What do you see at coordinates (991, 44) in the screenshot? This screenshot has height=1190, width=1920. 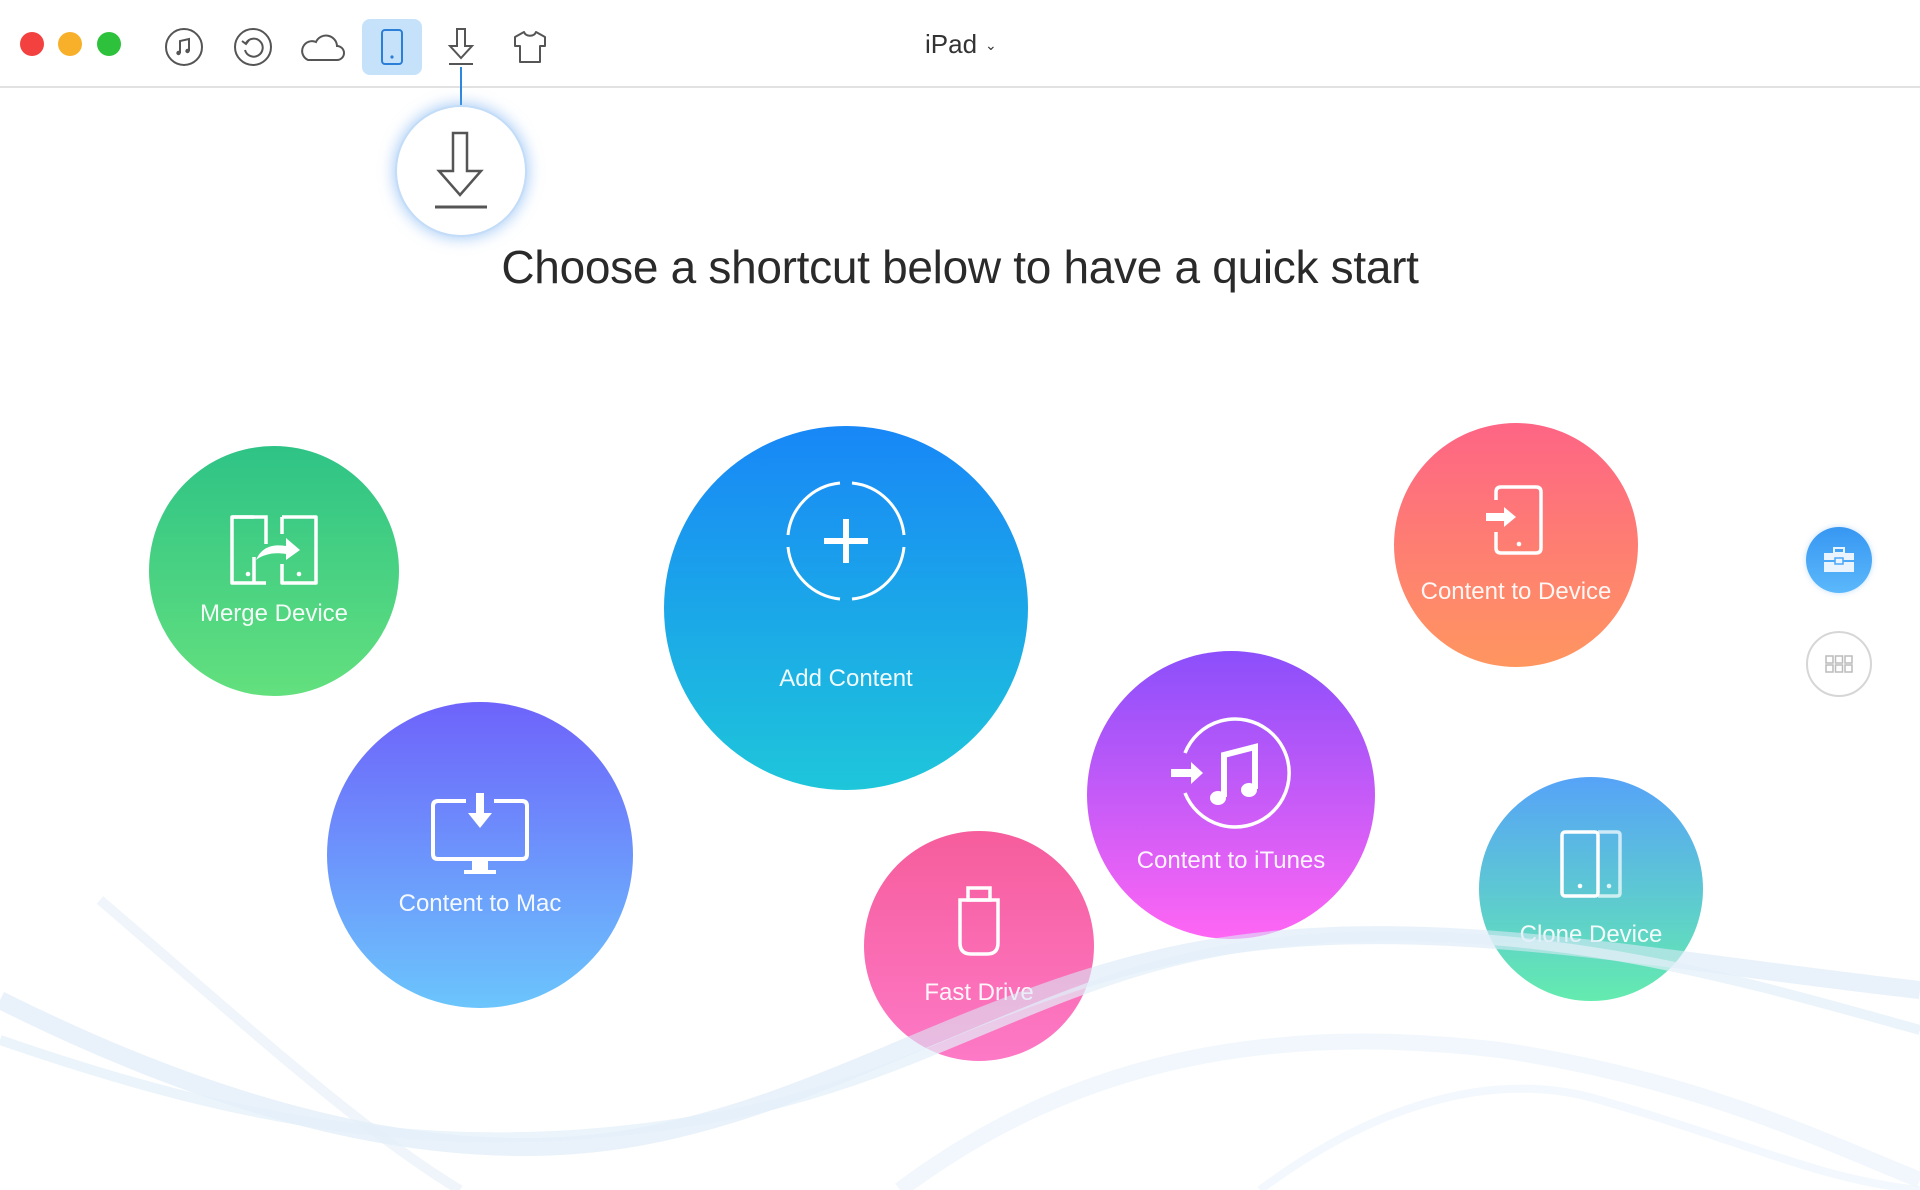 I see `chevron-down-icon: ⌄` at bounding box center [991, 44].